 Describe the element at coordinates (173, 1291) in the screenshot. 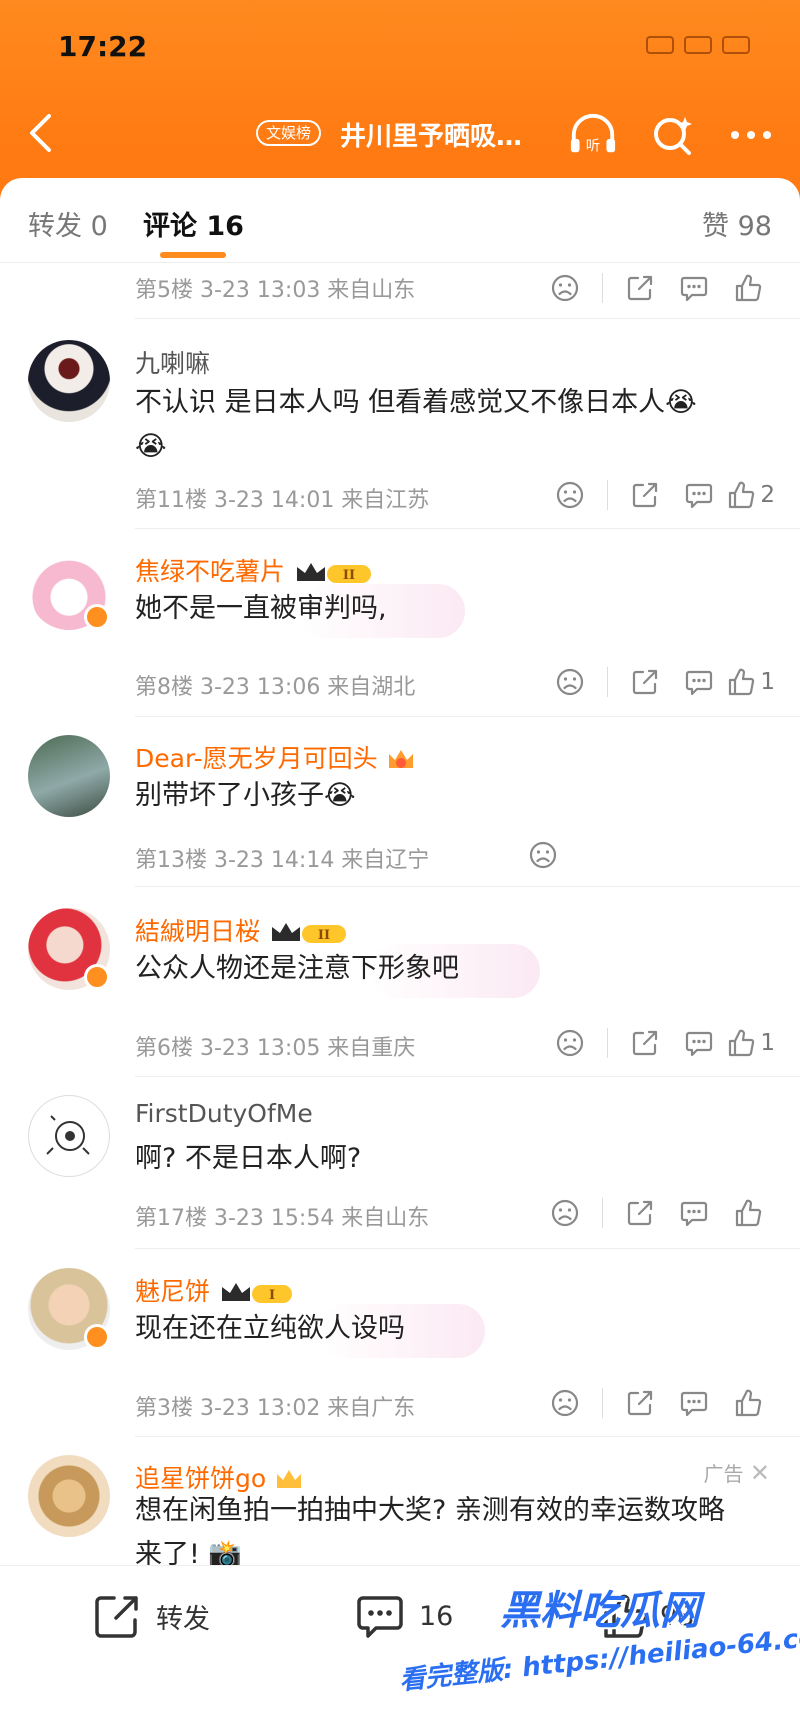

I see `username-label: 魅尼饼` at that location.